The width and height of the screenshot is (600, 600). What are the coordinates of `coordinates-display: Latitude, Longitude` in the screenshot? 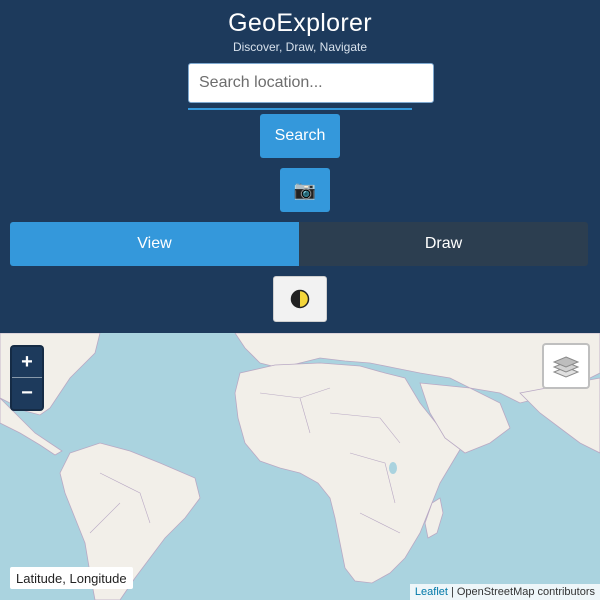 It's located at (71, 578).